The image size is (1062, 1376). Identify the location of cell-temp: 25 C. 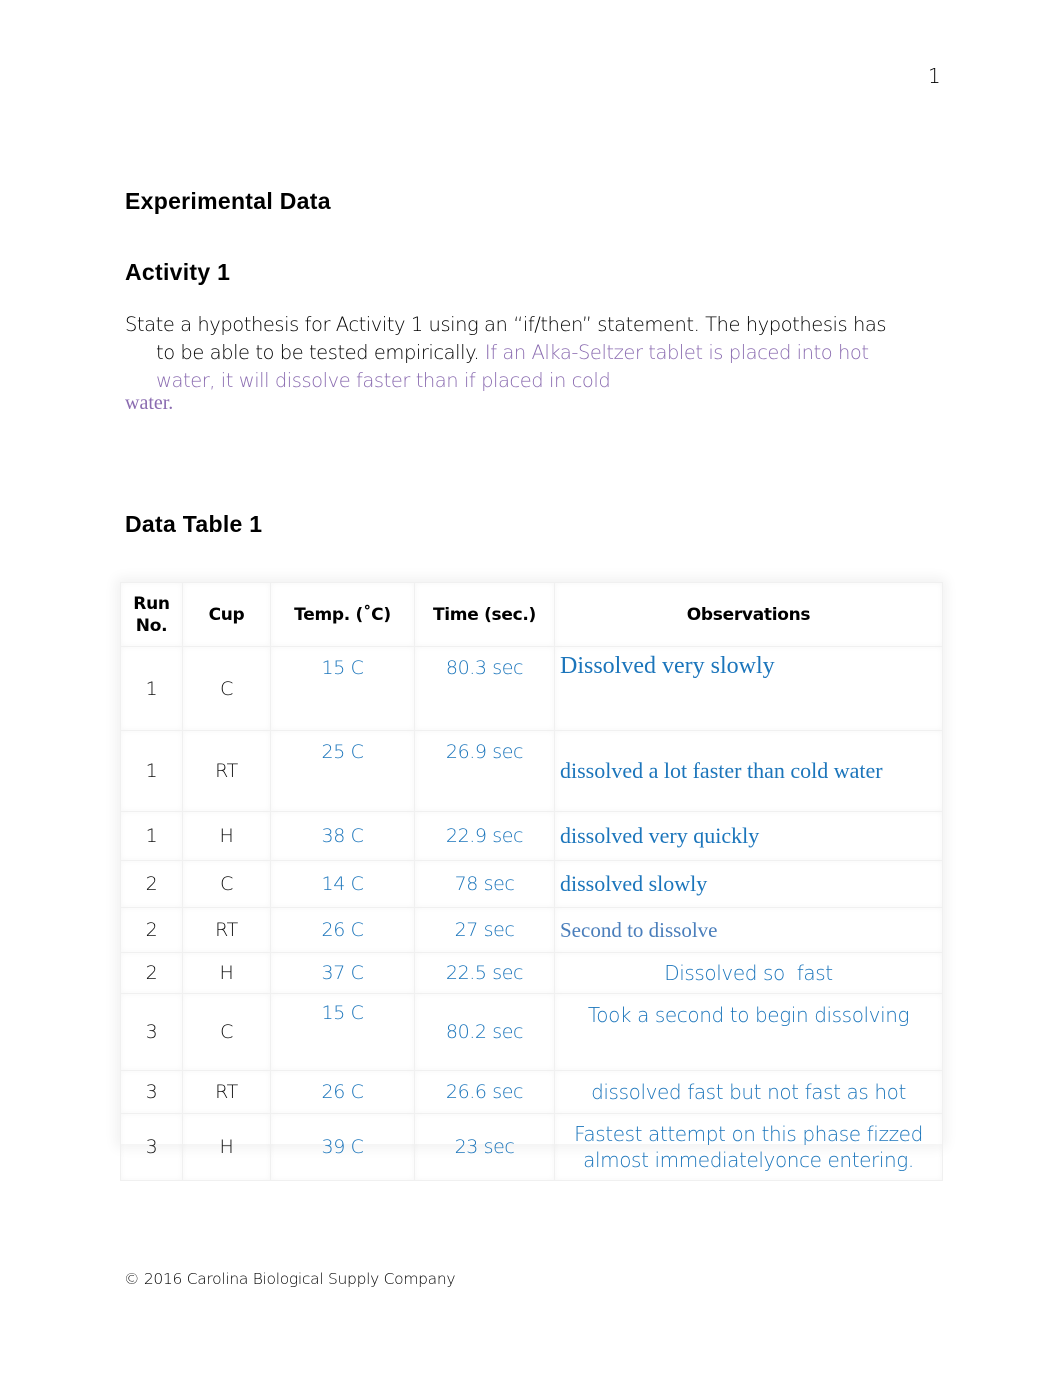
(342, 771).